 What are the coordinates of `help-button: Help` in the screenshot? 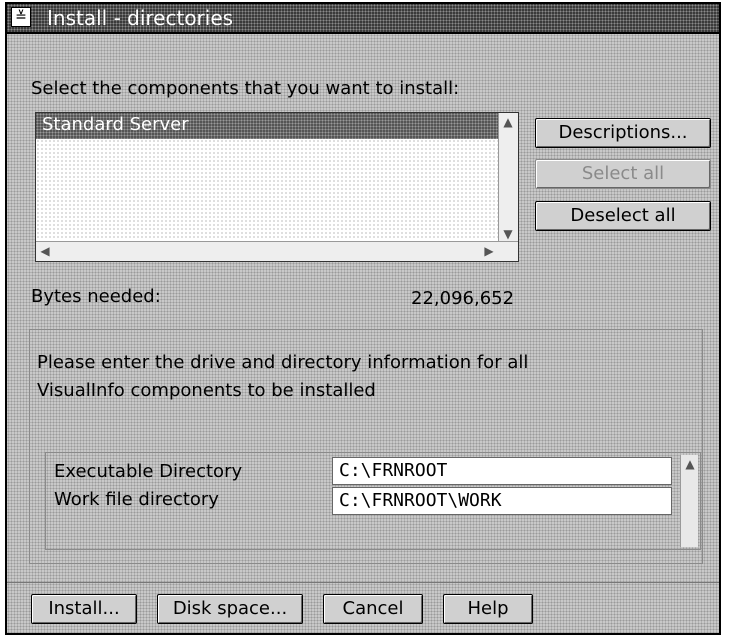 It's located at (488, 609).